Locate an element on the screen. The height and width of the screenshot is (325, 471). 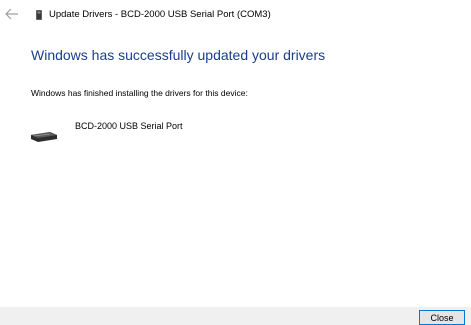
usb-serial-device-icon is located at coordinates (44, 137).